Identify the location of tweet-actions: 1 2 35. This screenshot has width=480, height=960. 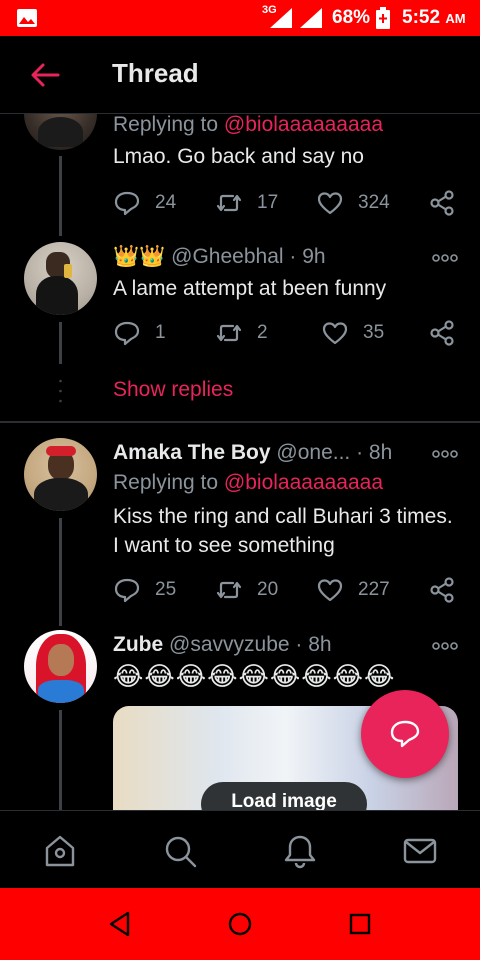
(285, 333).